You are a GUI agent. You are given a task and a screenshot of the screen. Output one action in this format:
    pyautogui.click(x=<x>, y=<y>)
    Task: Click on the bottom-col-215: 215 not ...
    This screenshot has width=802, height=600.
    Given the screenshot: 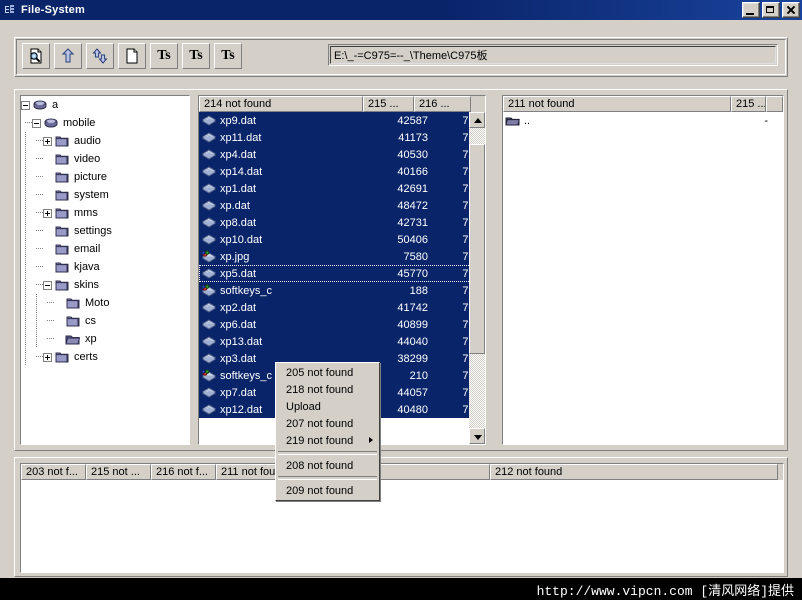 What is the action you would take?
    pyautogui.click(x=118, y=472)
    